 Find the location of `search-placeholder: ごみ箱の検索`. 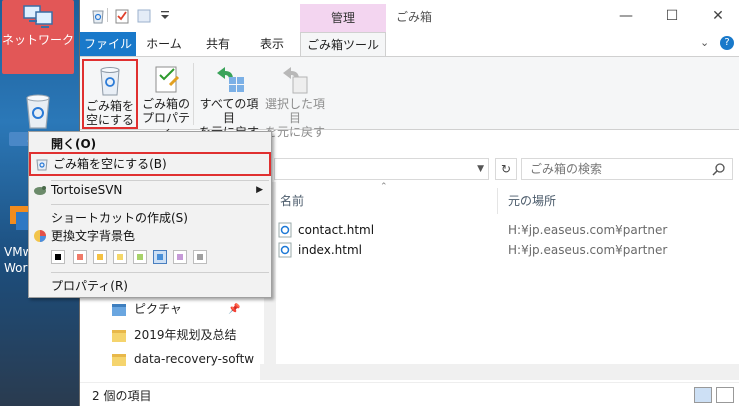

search-placeholder: ごみ箱の検索 is located at coordinates (566, 169).